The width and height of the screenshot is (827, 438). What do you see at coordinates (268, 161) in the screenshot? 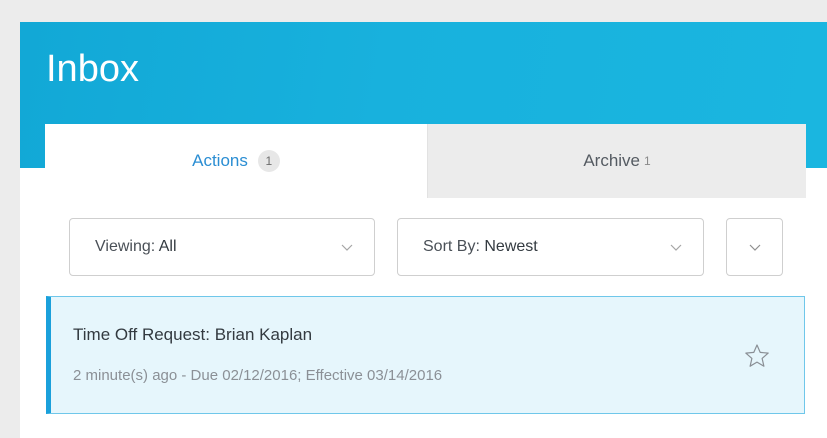
I see `tab-actions-count-badge: 1` at bounding box center [268, 161].